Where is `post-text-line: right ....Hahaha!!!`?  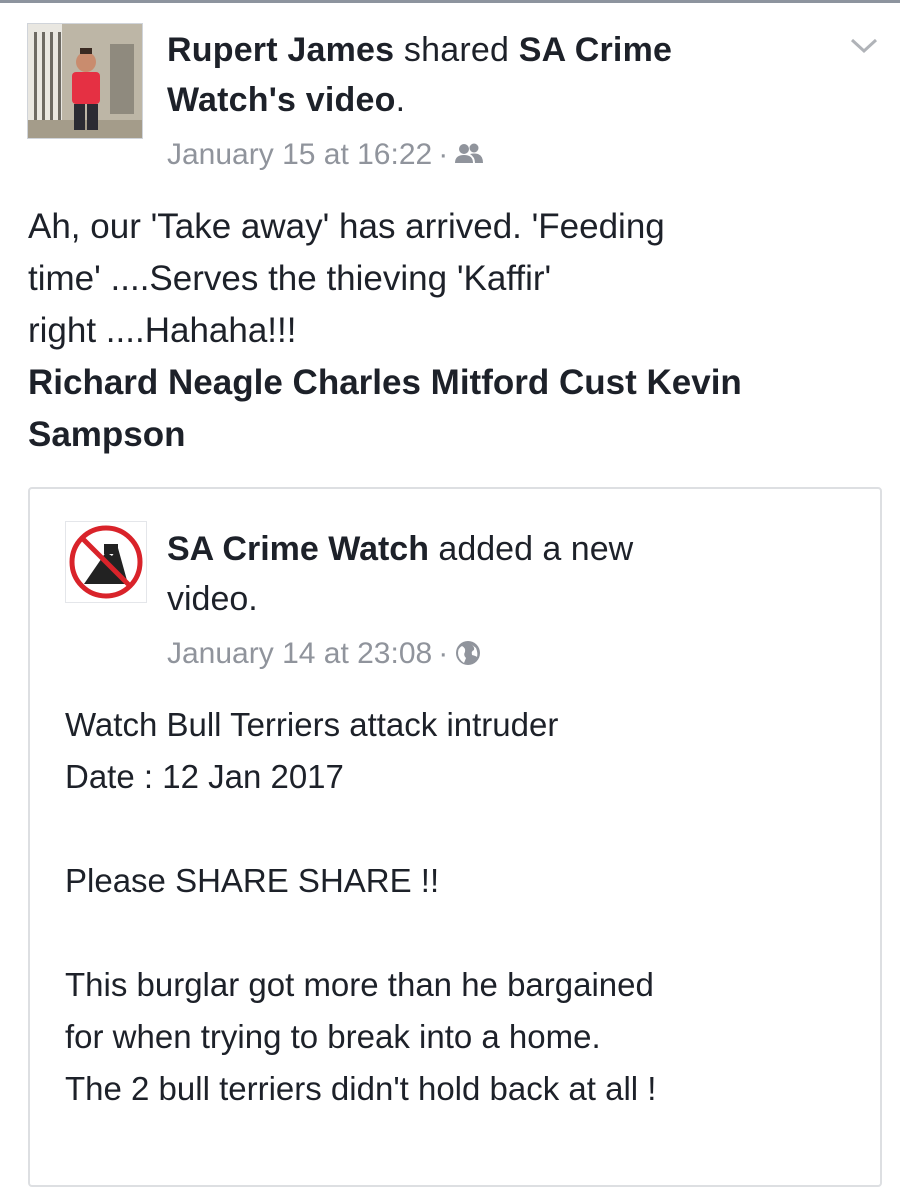 post-text-line: right ....Hahaha!!! is located at coordinates (162, 330).